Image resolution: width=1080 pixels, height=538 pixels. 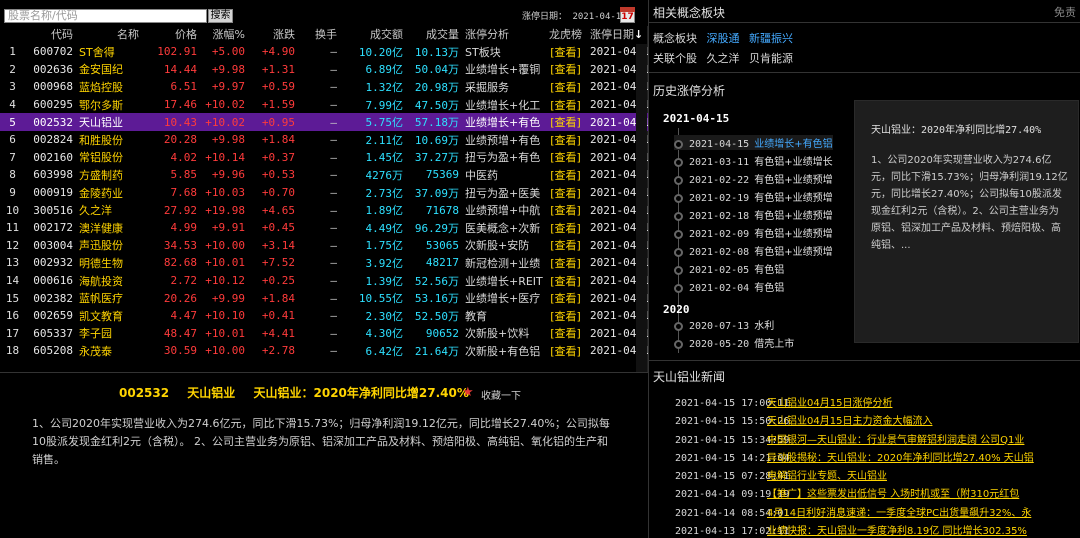 What do you see at coordinates (638, 34) in the screenshot?
I see `sort-down-icon: ↓` at bounding box center [638, 34].